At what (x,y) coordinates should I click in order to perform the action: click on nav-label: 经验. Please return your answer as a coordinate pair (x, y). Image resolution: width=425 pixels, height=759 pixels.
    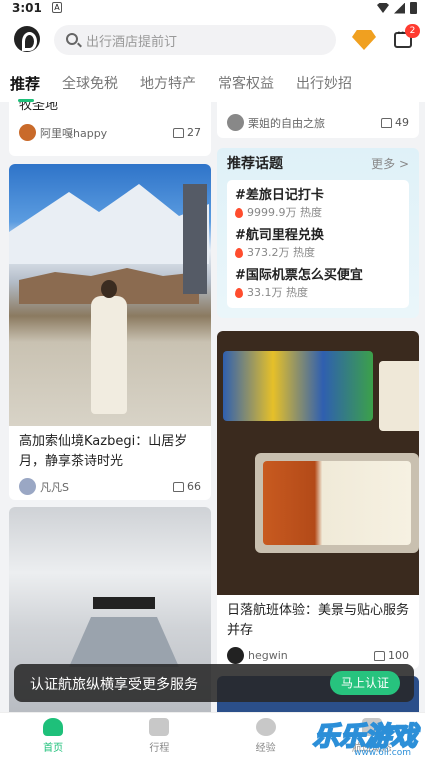
    Looking at the image, I should click on (265, 748).